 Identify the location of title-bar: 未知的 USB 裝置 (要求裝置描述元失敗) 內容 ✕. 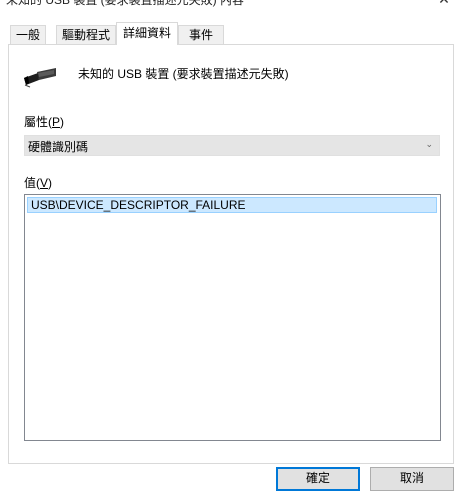
(231, 4).